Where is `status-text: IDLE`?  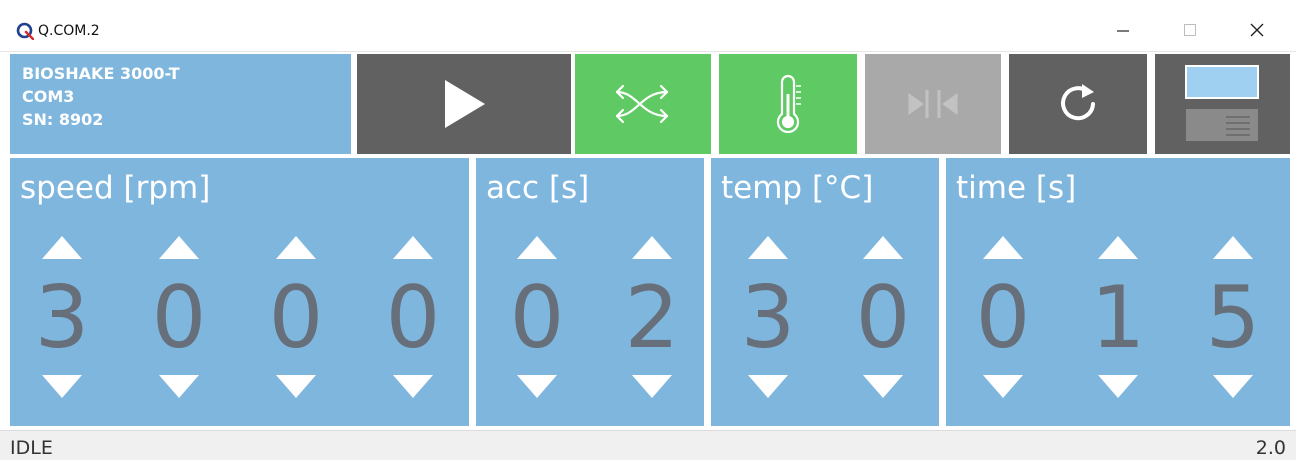 status-text: IDLE is located at coordinates (31, 448).